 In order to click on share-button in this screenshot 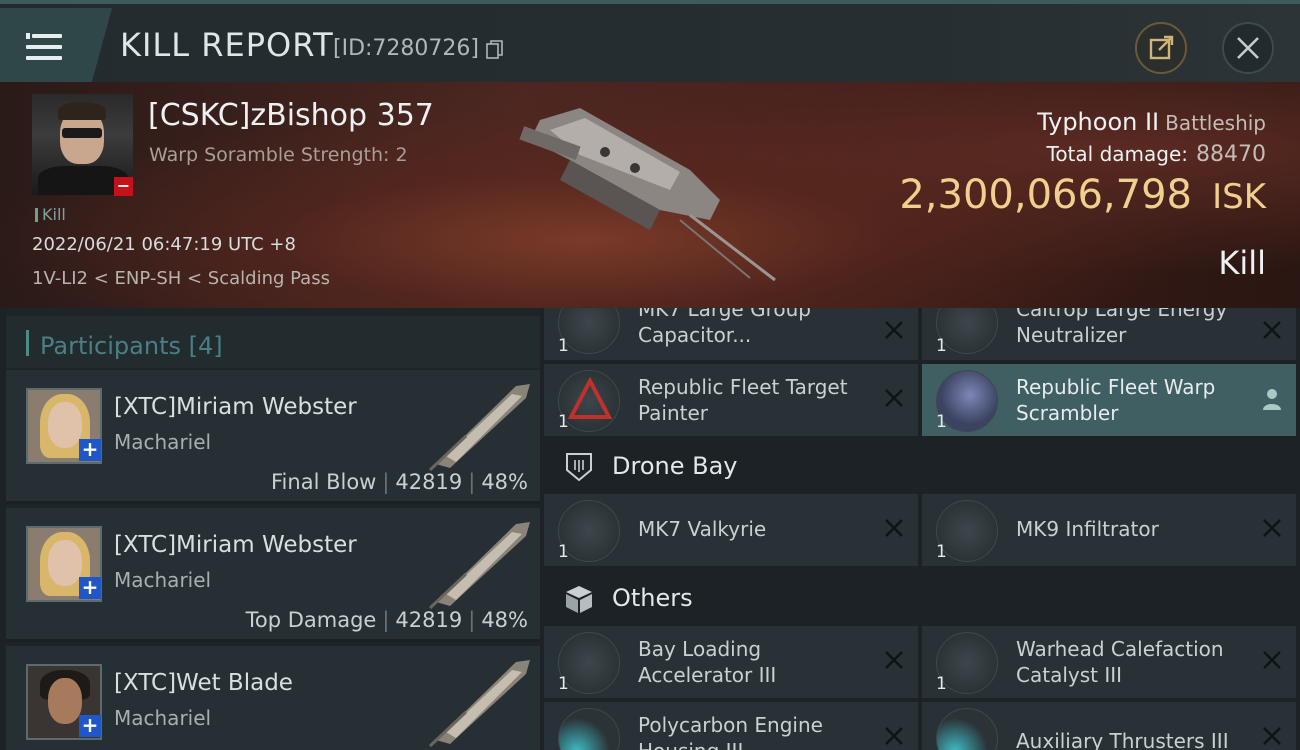, I will do `click(1161, 48)`.